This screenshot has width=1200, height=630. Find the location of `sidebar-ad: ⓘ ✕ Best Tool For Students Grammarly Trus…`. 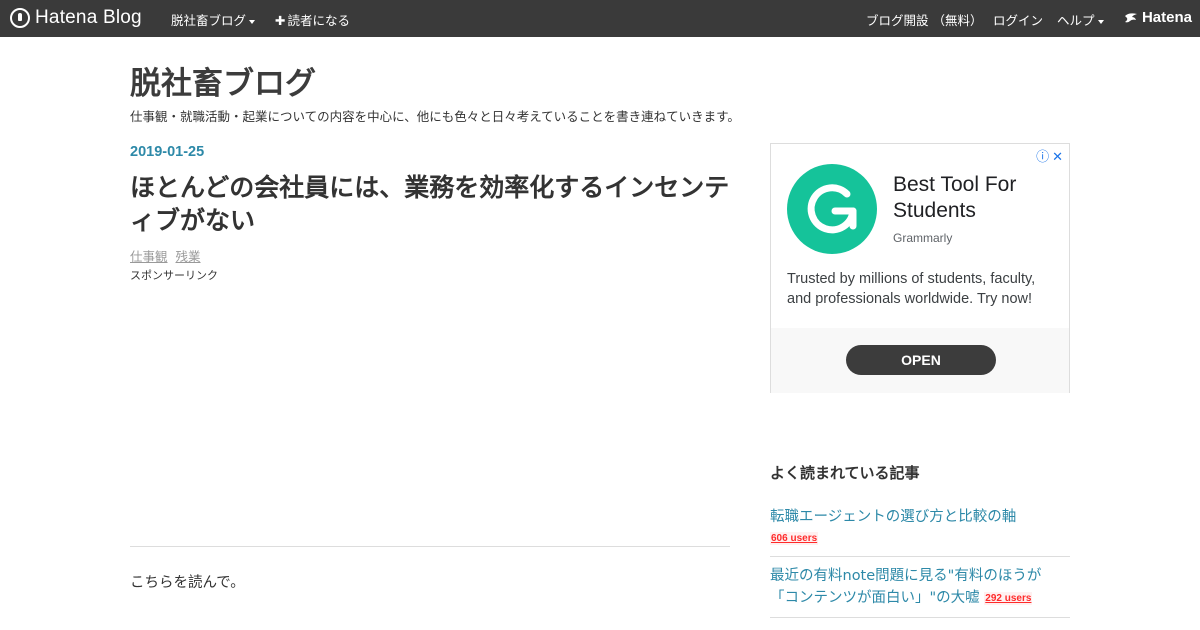

sidebar-ad: ⓘ ✕ Best Tool For Students Grammarly Trus… is located at coordinates (920, 268).